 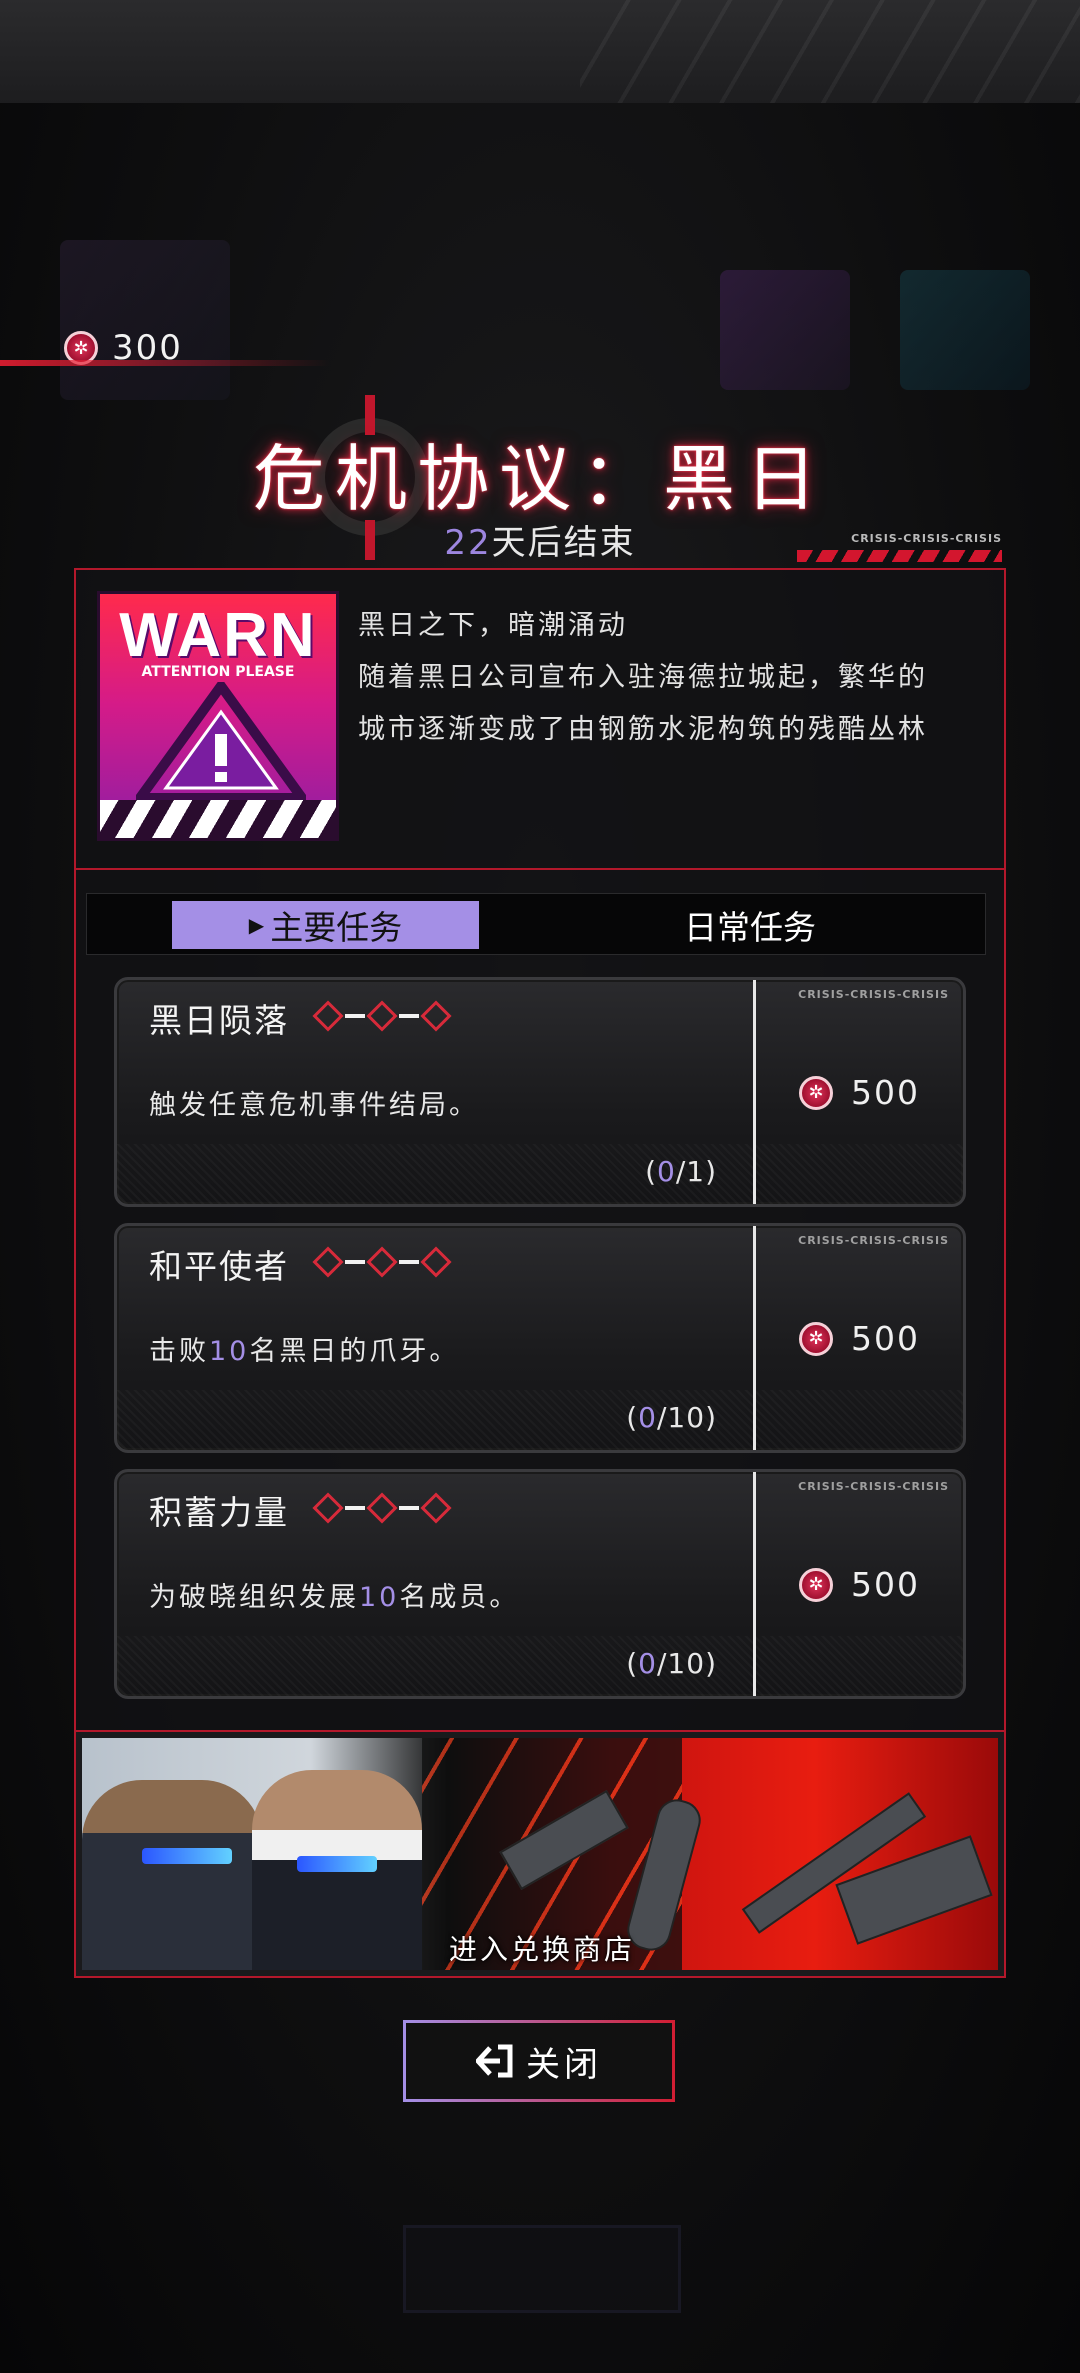 What do you see at coordinates (750, 927) in the screenshot?
I see `tab-label: 日常任务` at bounding box center [750, 927].